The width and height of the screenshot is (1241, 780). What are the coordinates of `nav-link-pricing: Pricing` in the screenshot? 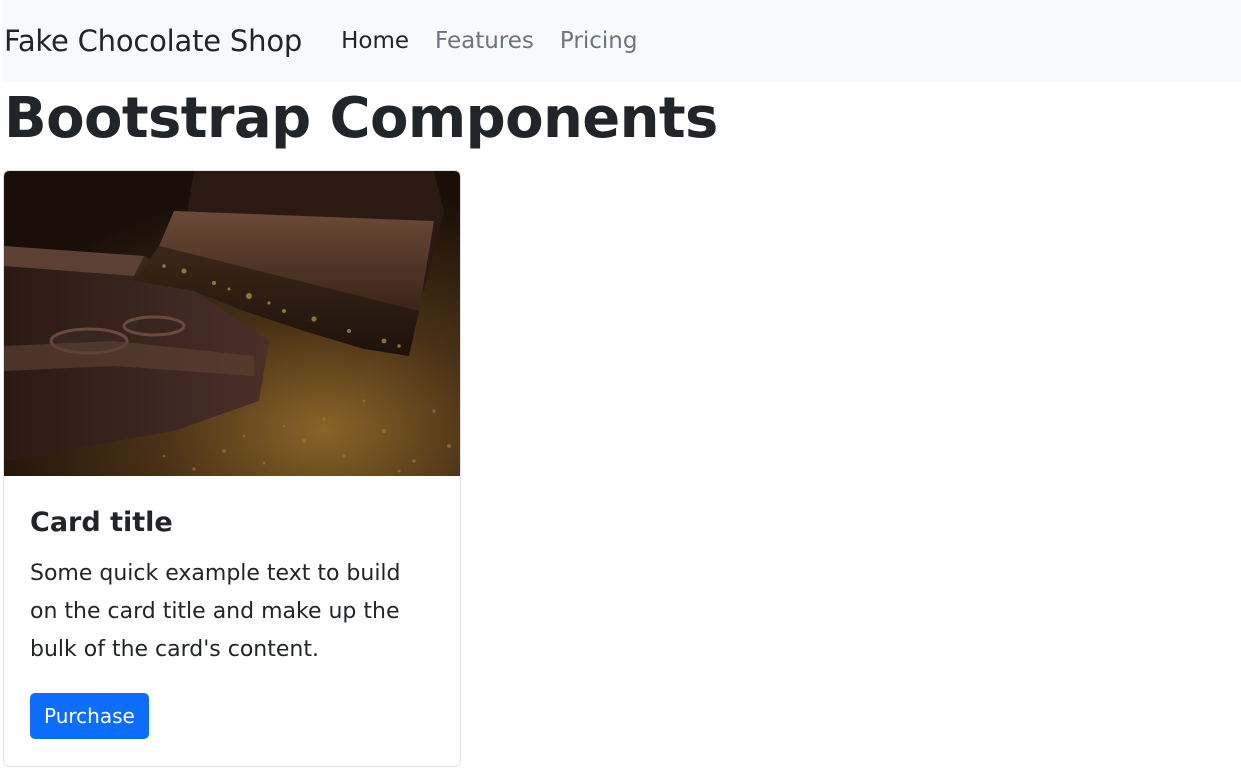 It's located at (599, 41).